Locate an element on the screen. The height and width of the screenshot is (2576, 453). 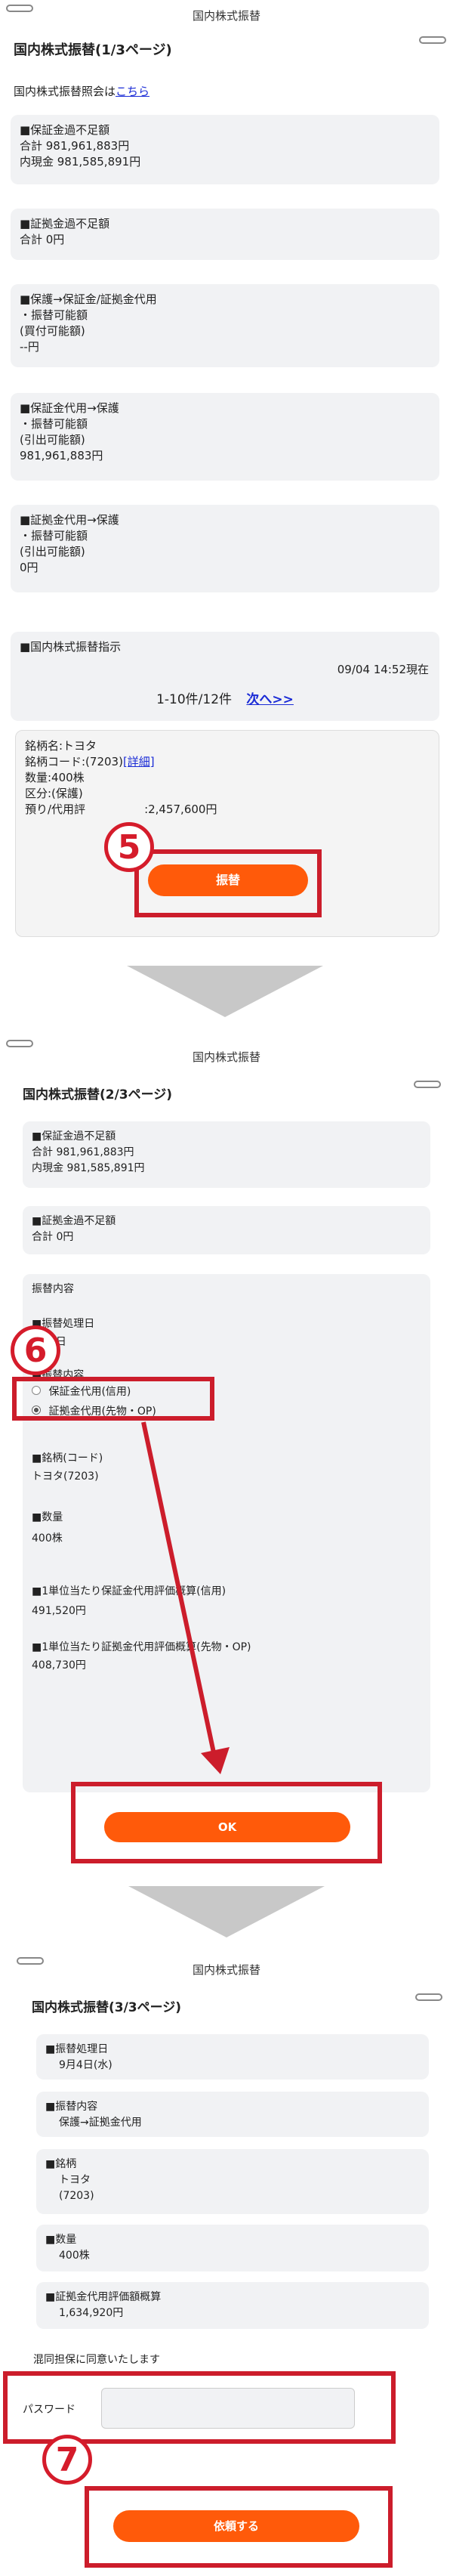
stock-code: 銘柄コード:(7203) is located at coordinates (74, 761).